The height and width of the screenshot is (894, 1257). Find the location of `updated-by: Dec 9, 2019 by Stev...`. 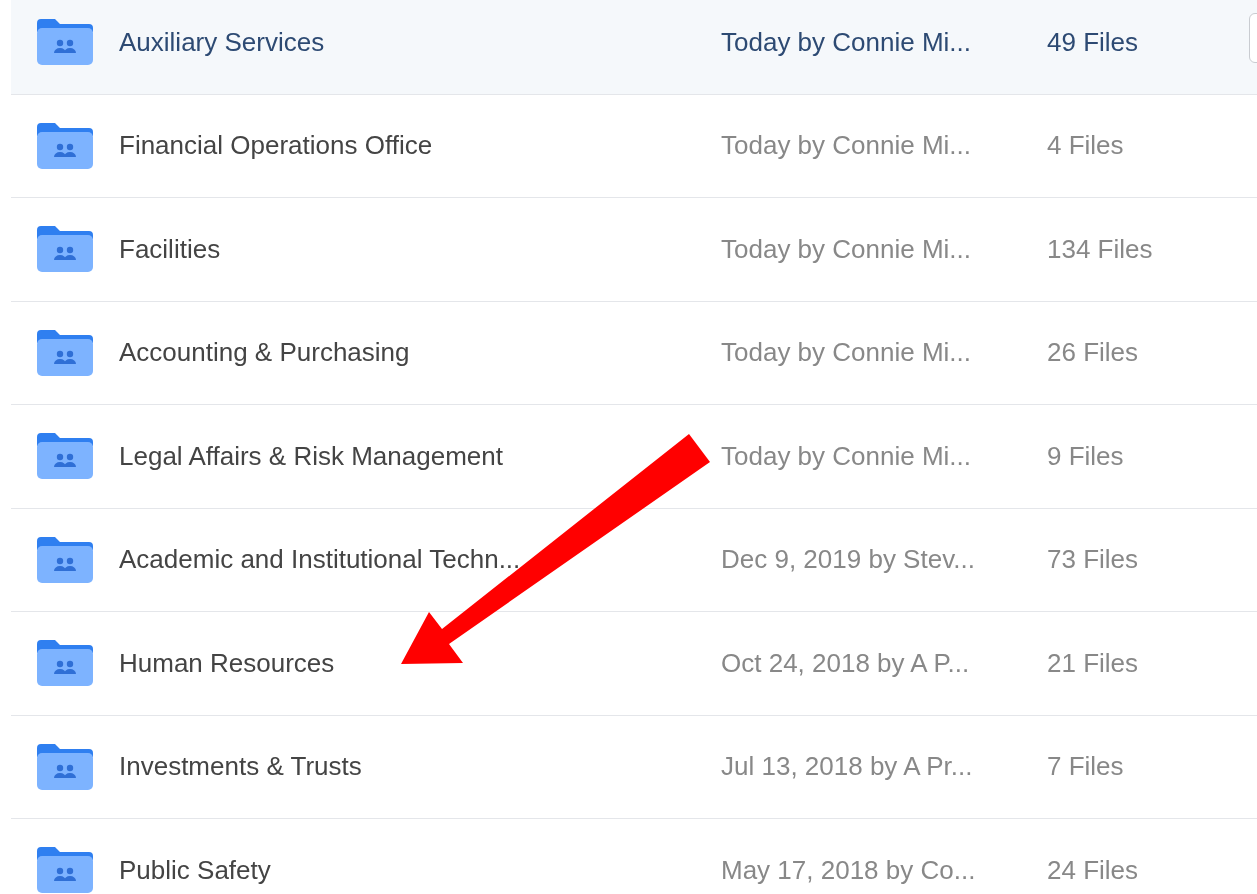

updated-by: Dec 9, 2019 by Stev... is located at coordinates (848, 560).